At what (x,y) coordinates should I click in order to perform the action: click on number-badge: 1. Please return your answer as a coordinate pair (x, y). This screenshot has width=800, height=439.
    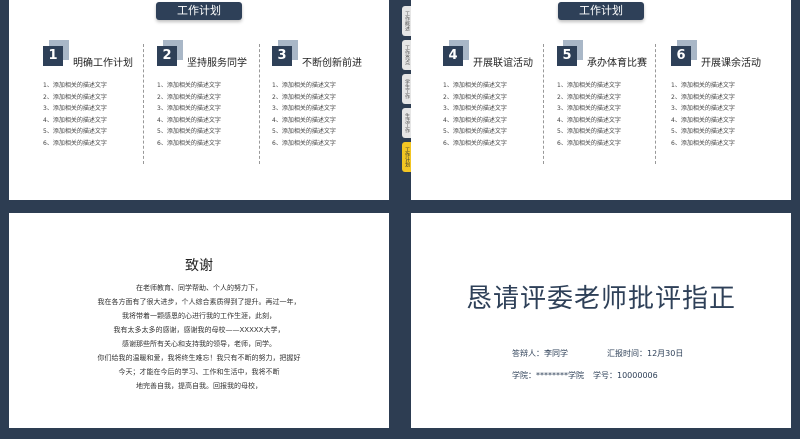
    Looking at the image, I should click on (56, 55).